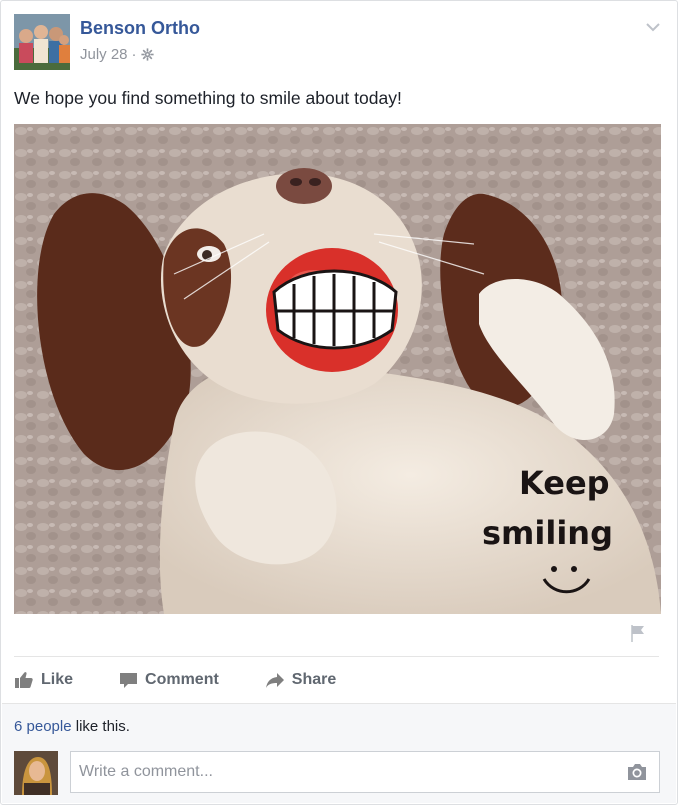  I want to click on post-meta: July 28 ·, so click(117, 54).